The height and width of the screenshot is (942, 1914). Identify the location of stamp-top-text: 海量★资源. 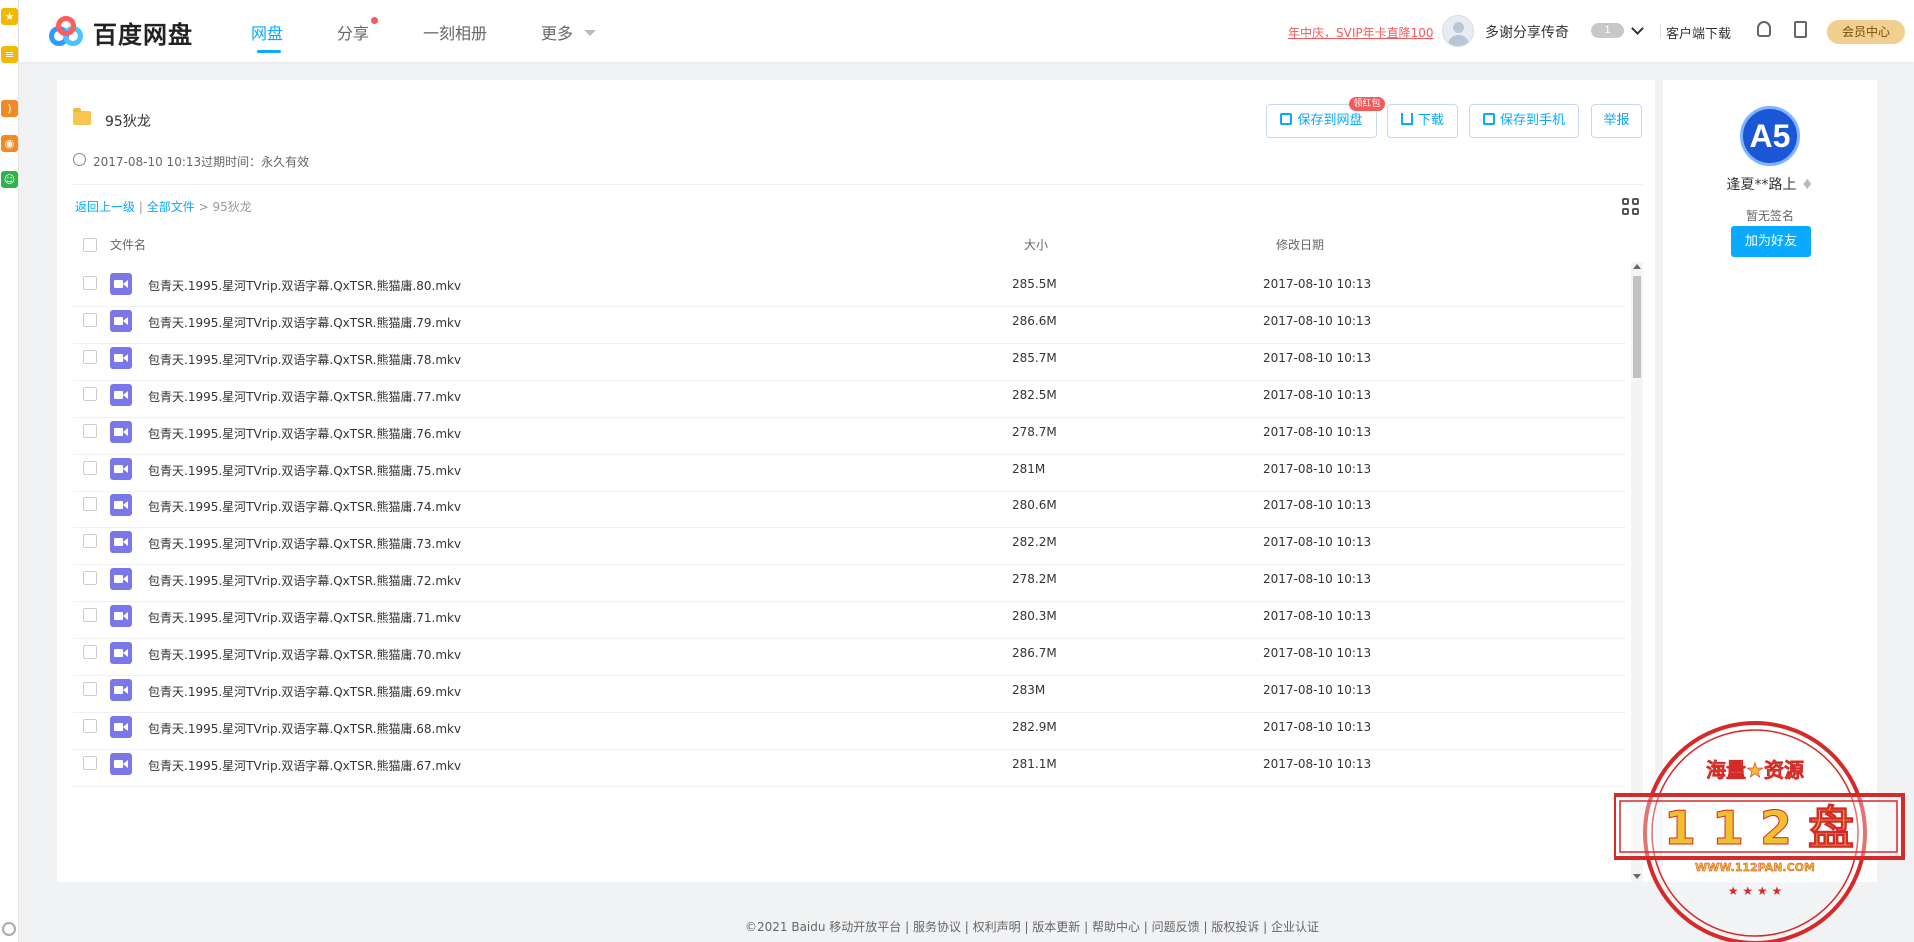
(1755, 770).